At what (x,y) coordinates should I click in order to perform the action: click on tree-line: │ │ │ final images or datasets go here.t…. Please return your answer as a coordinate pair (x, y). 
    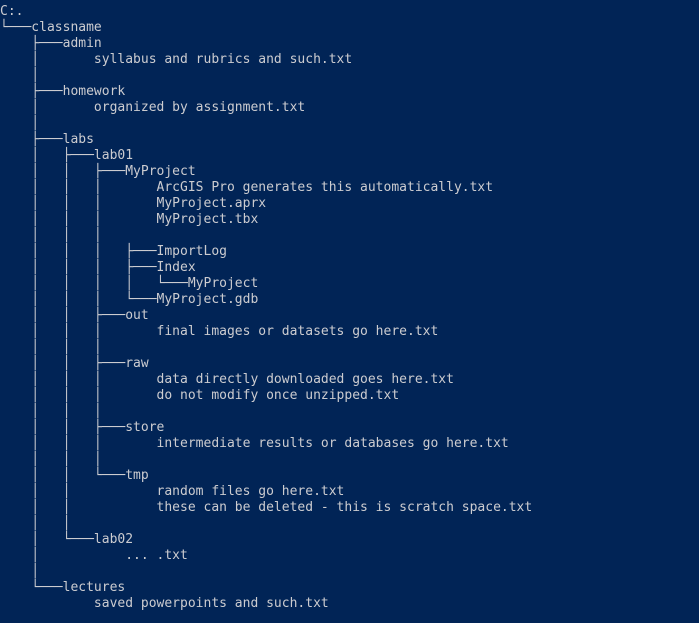
    Looking at the image, I should click on (219, 331).